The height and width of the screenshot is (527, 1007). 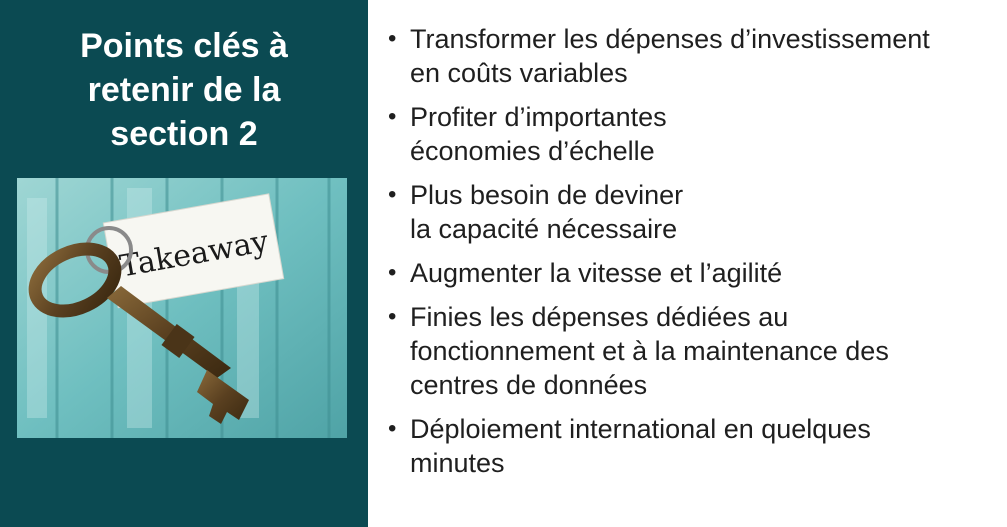 What do you see at coordinates (640, 429) in the screenshot?
I see `bullet-6-line-1: Déploiement international en quelques` at bounding box center [640, 429].